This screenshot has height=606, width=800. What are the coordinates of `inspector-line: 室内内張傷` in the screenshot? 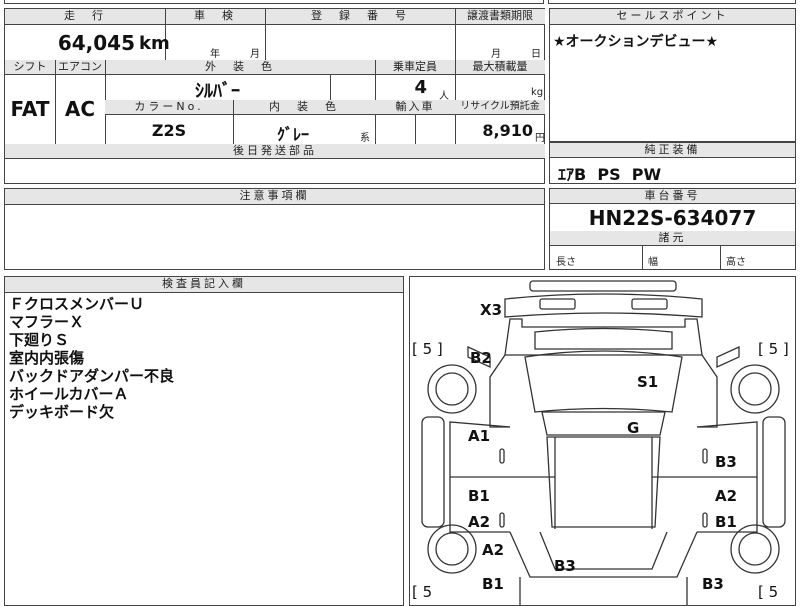 It's located at (47, 358).